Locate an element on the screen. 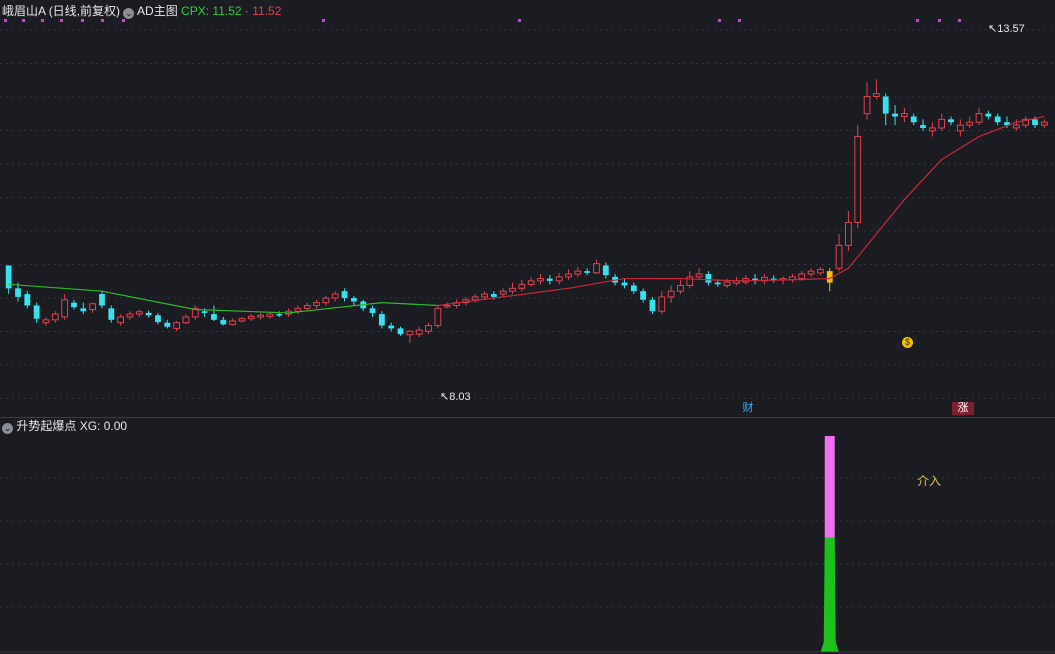  sub-panel-title: 升势起爆点 is located at coordinates (46, 426).